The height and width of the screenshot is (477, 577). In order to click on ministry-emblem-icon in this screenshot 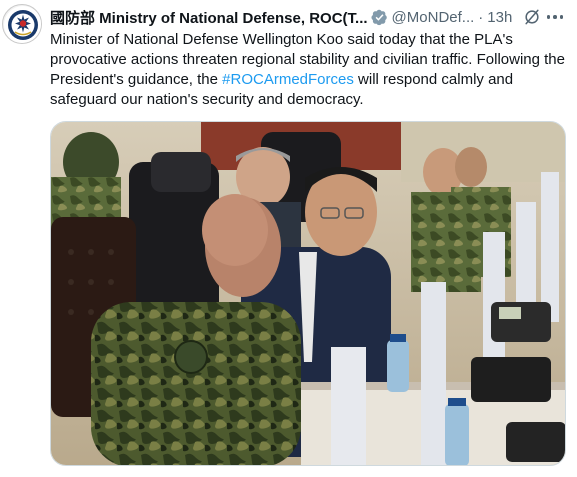, I will do `click(22, 24)`.